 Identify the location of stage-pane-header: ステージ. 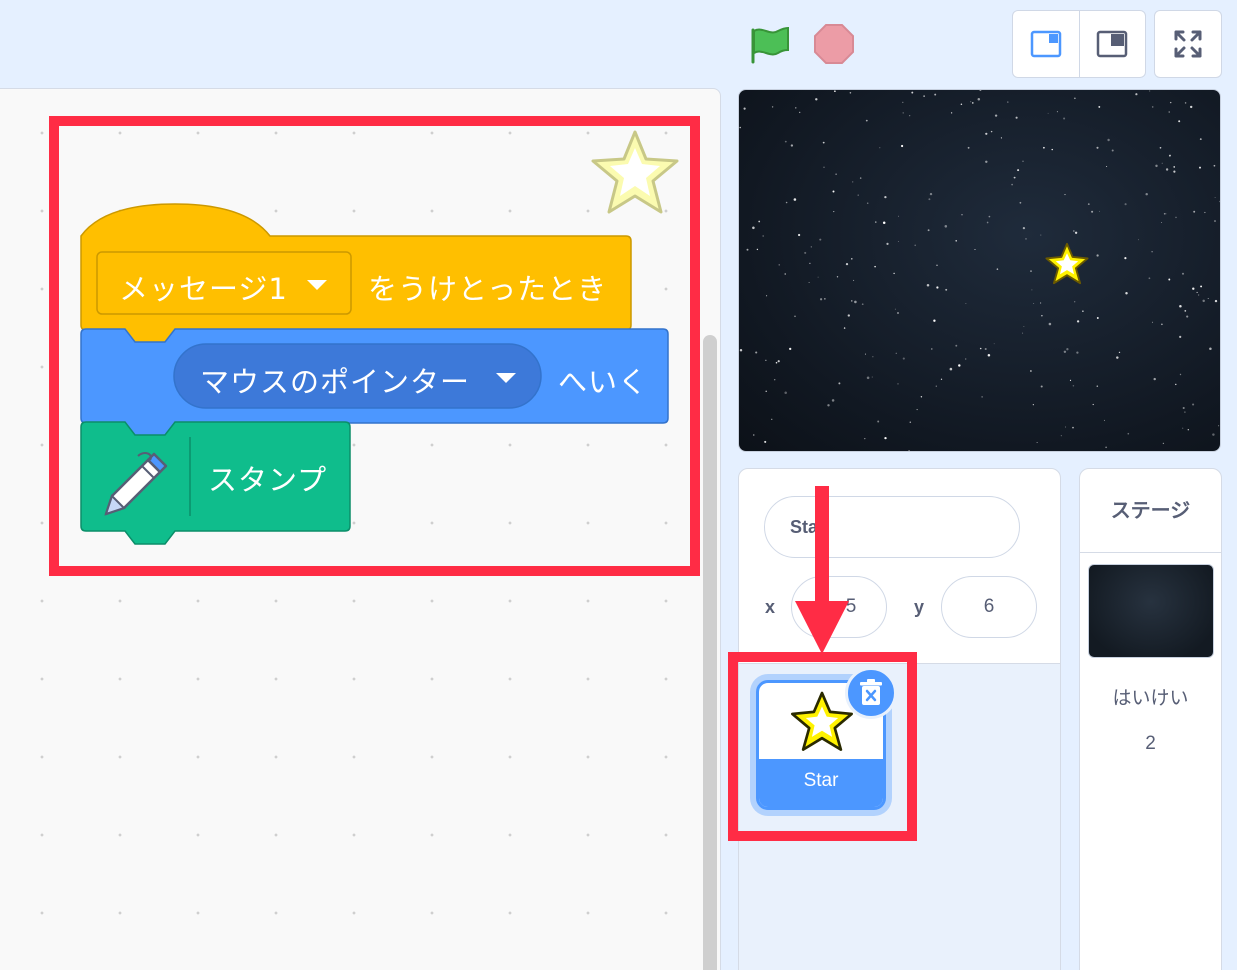
(1150, 511).